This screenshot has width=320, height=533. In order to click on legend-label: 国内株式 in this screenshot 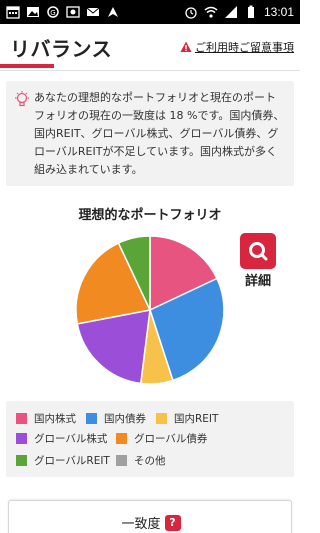, I will do `click(55, 419)`.